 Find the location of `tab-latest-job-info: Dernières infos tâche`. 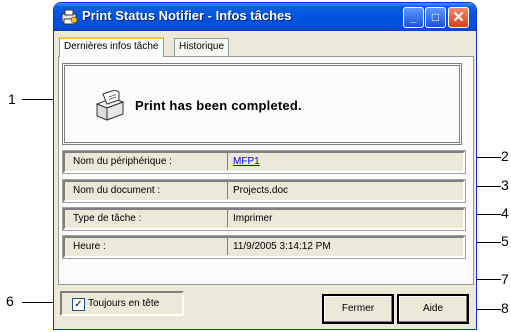

tab-latest-job-info: Dernières infos tâche is located at coordinates (111, 47).